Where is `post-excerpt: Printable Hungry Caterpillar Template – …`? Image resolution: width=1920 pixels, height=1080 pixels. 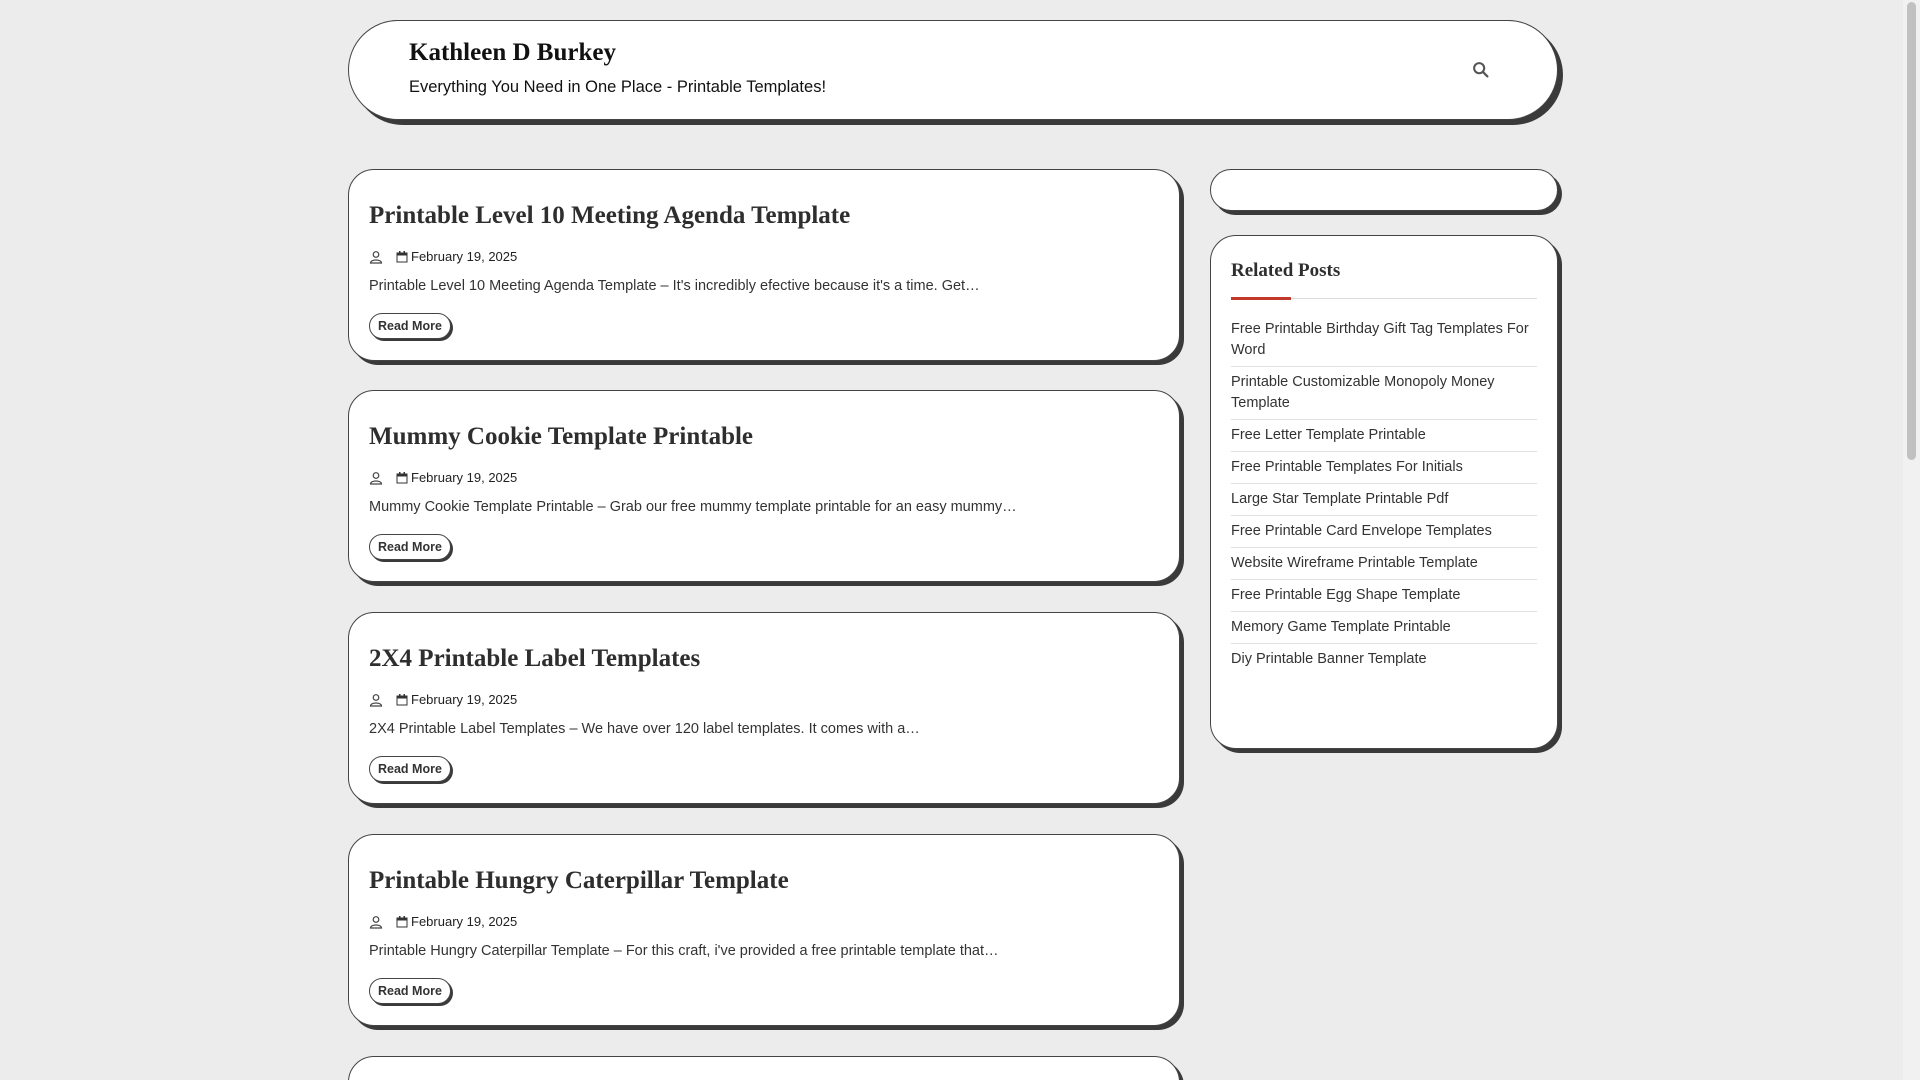
post-excerpt: Printable Hungry Caterpillar Template – … is located at coordinates (684, 951).